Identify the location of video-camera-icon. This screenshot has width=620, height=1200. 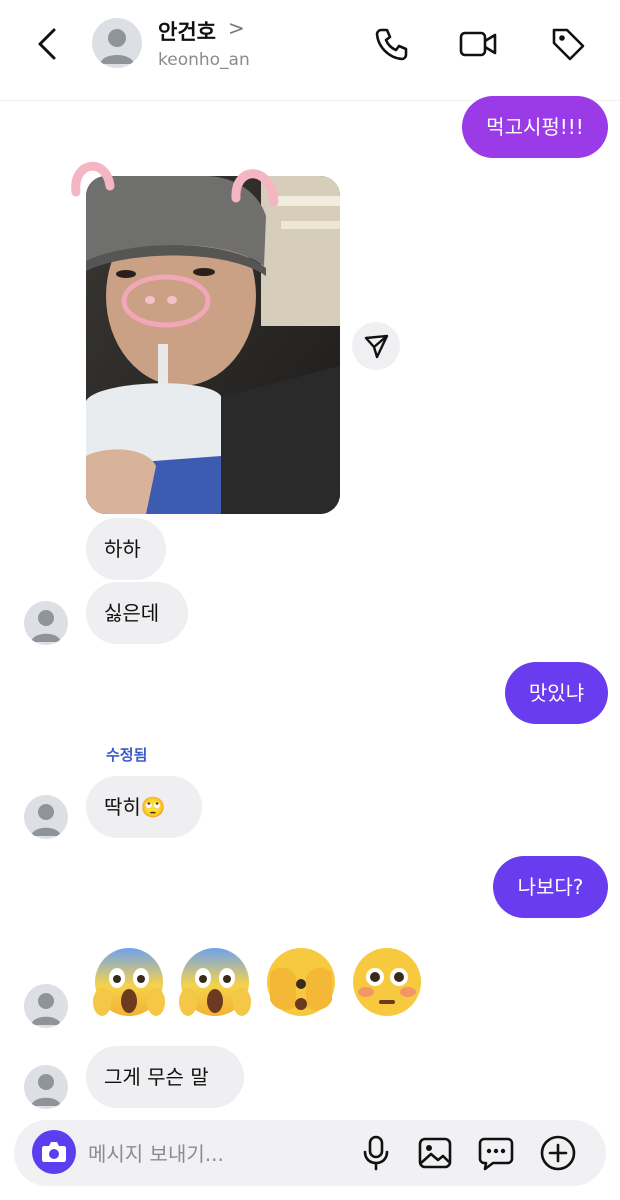
(478, 44).